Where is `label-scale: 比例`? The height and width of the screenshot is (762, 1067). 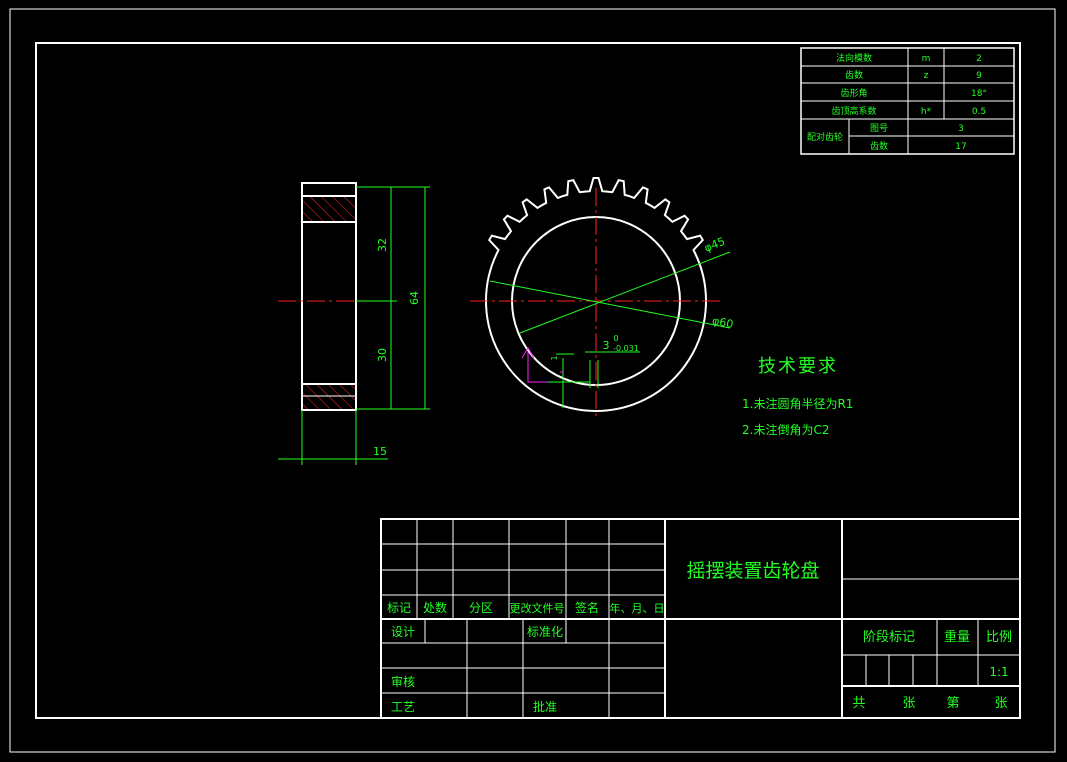 label-scale: 比例 is located at coordinates (999, 637).